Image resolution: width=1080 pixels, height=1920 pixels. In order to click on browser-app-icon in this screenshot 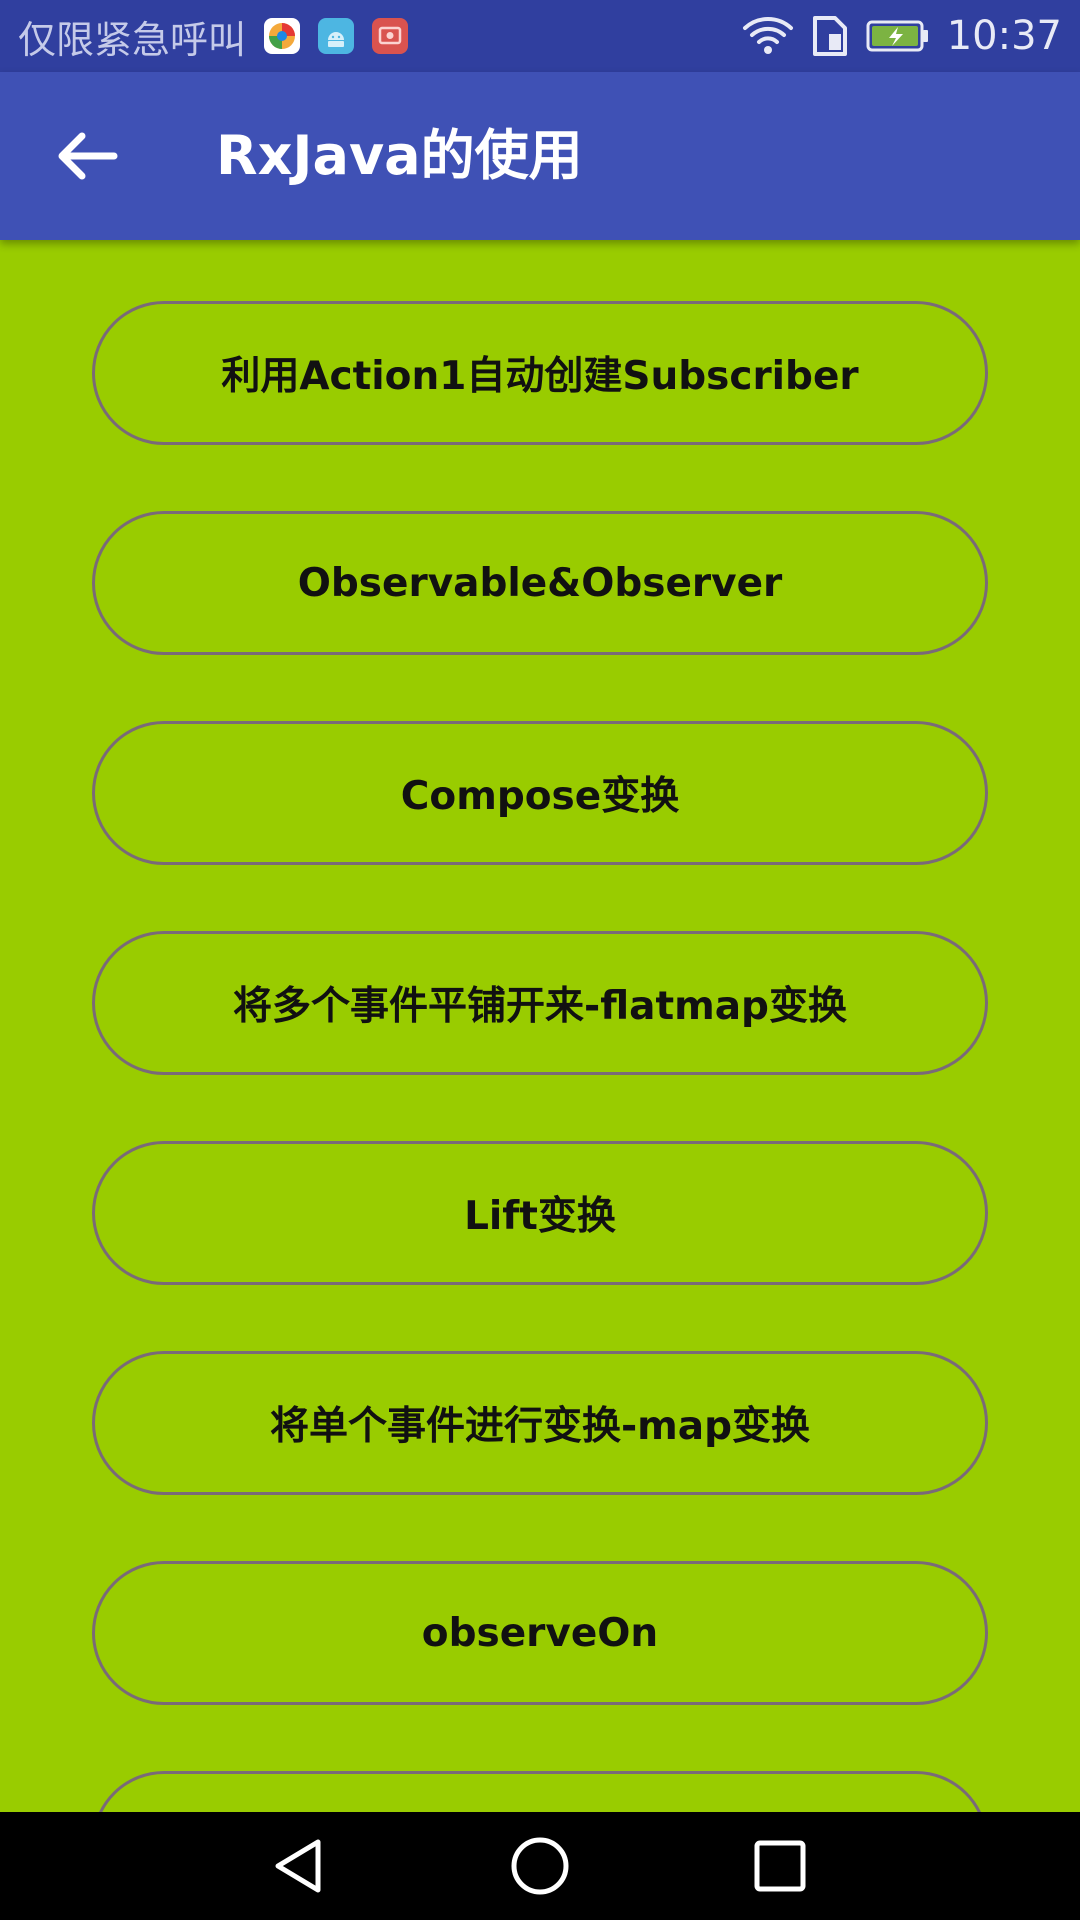, I will do `click(282, 36)`.